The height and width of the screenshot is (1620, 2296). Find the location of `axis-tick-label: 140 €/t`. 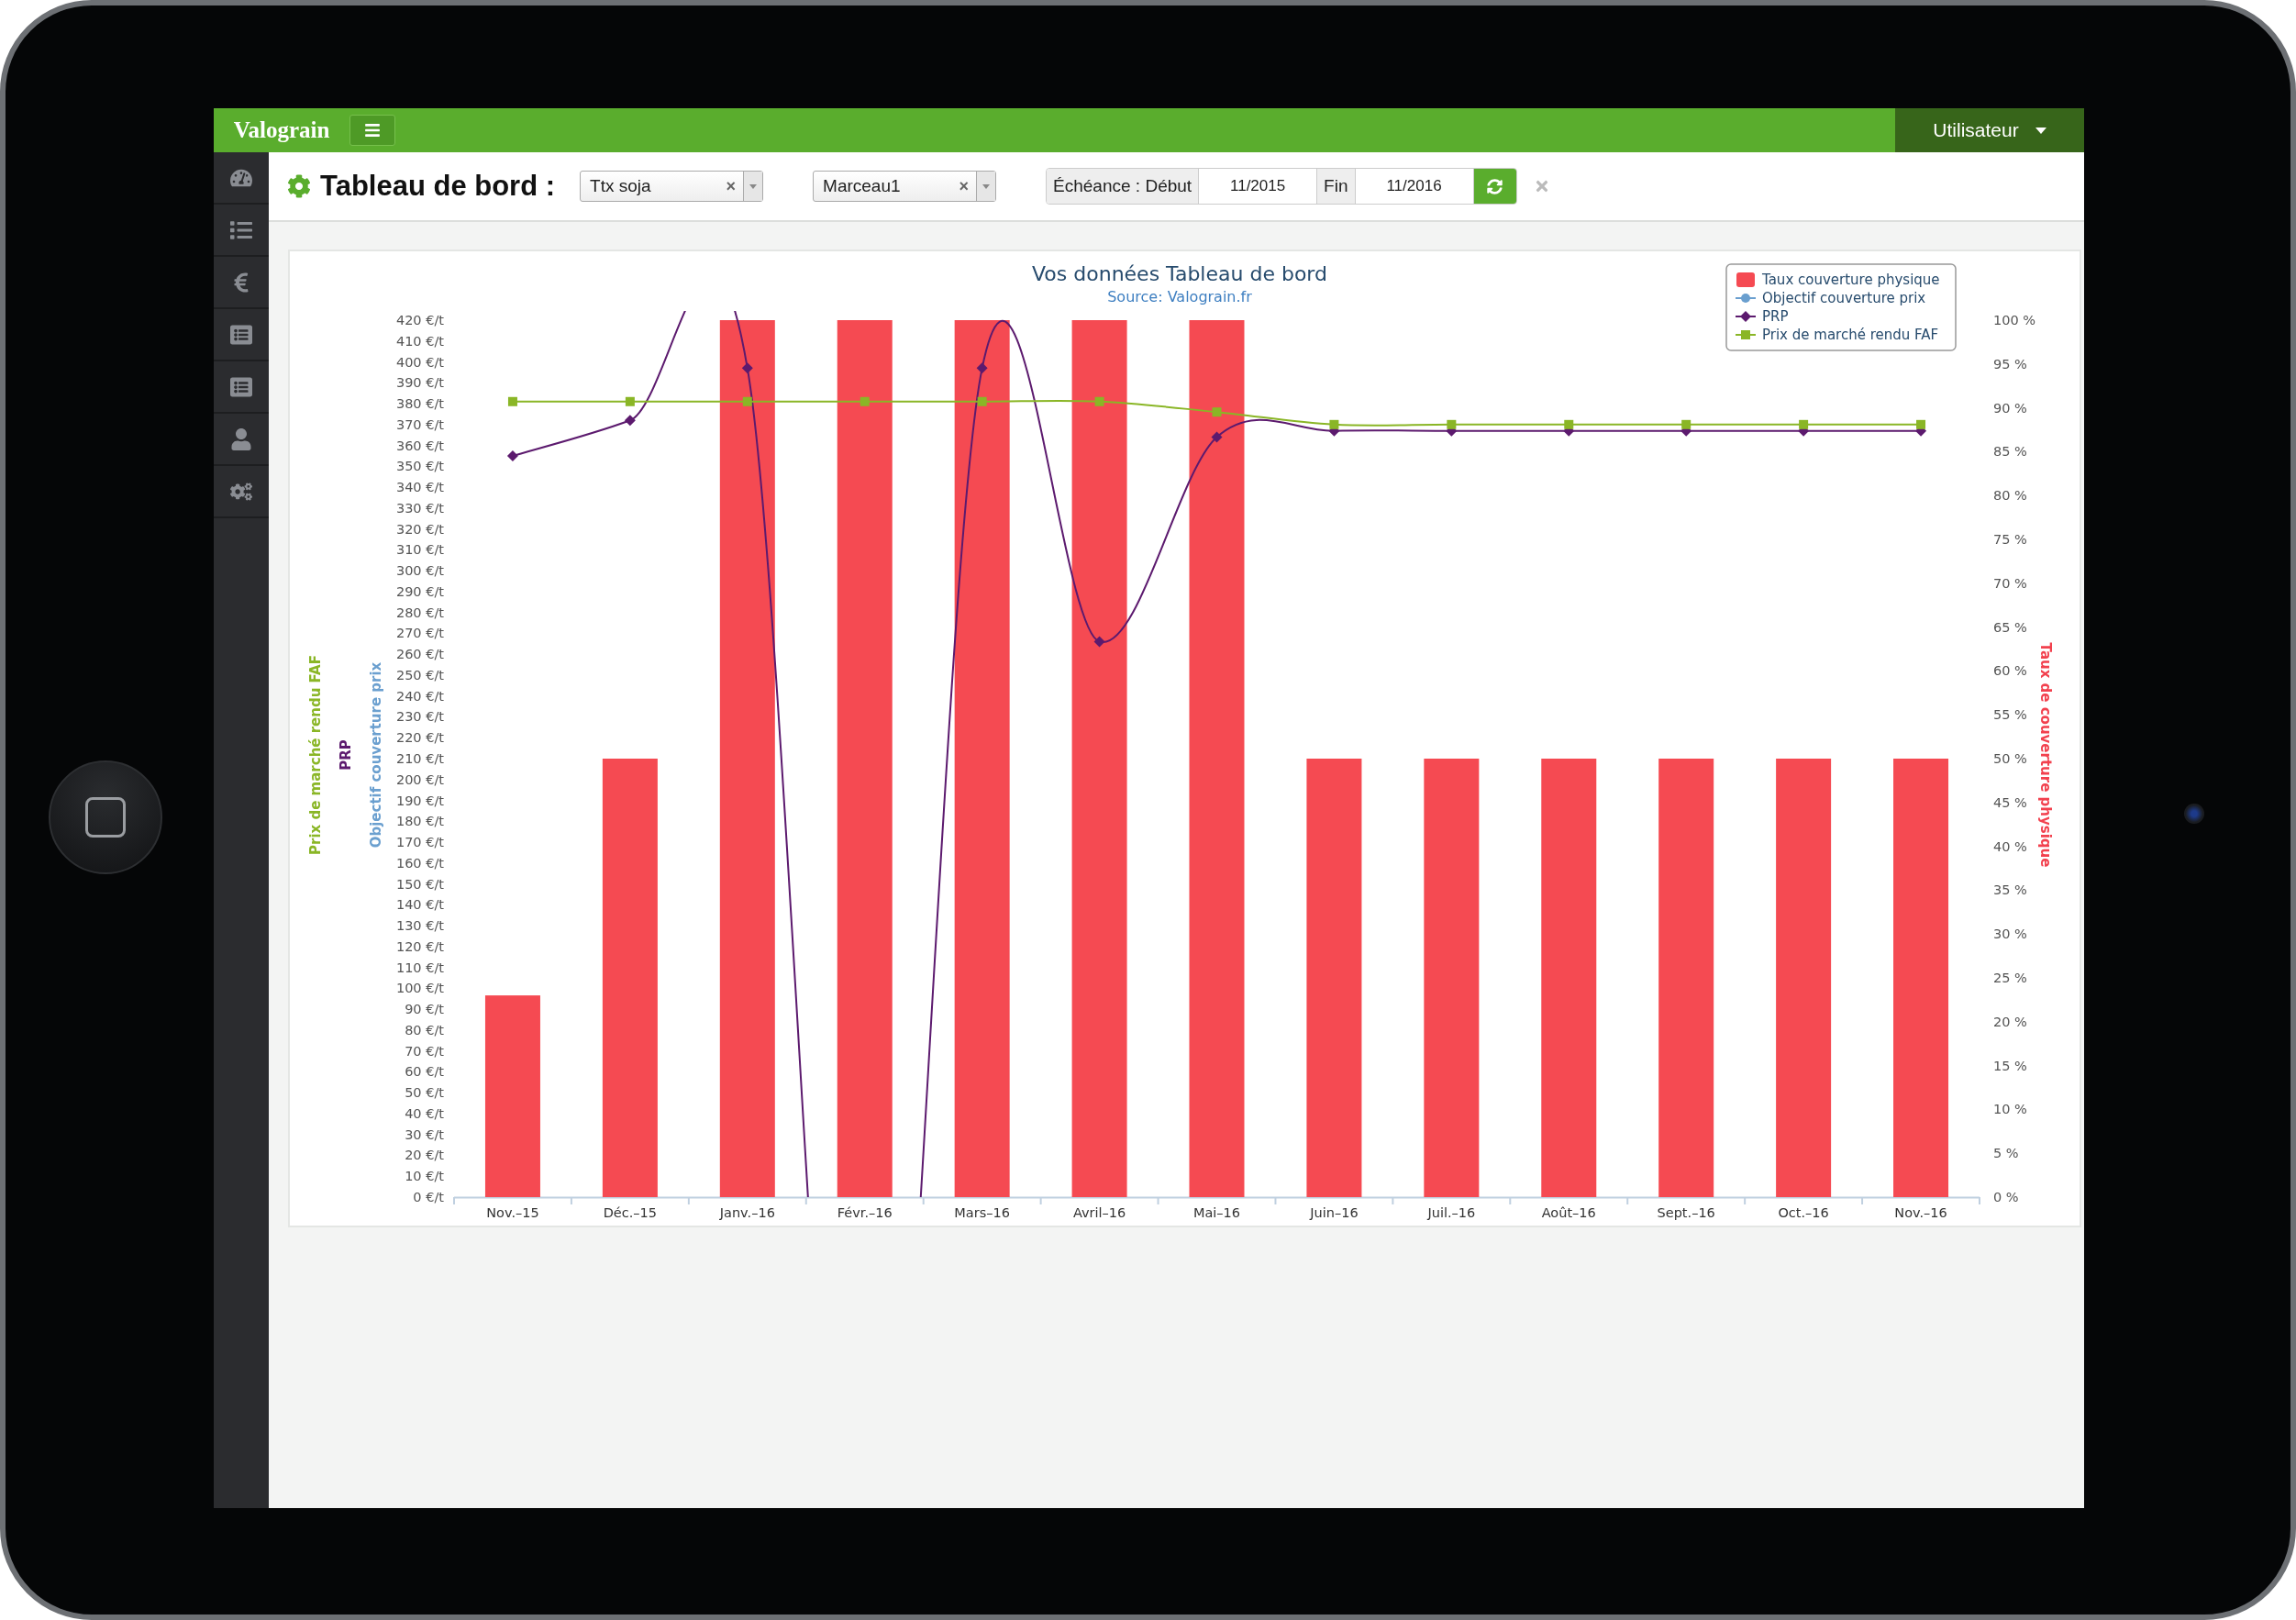

axis-tick-label: 140 €/t is located at coordinates (419, 905).